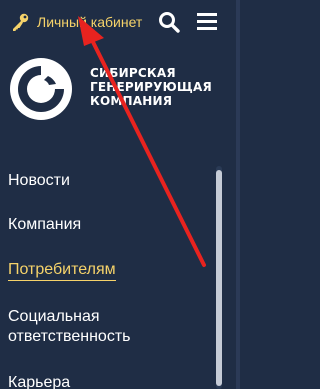 This screenshot has width=320, height=389. What do you see at coordinates (39, 380) in the screenshot?
I see `nav-item-career: Карьера` at bounding box center [39, 380].